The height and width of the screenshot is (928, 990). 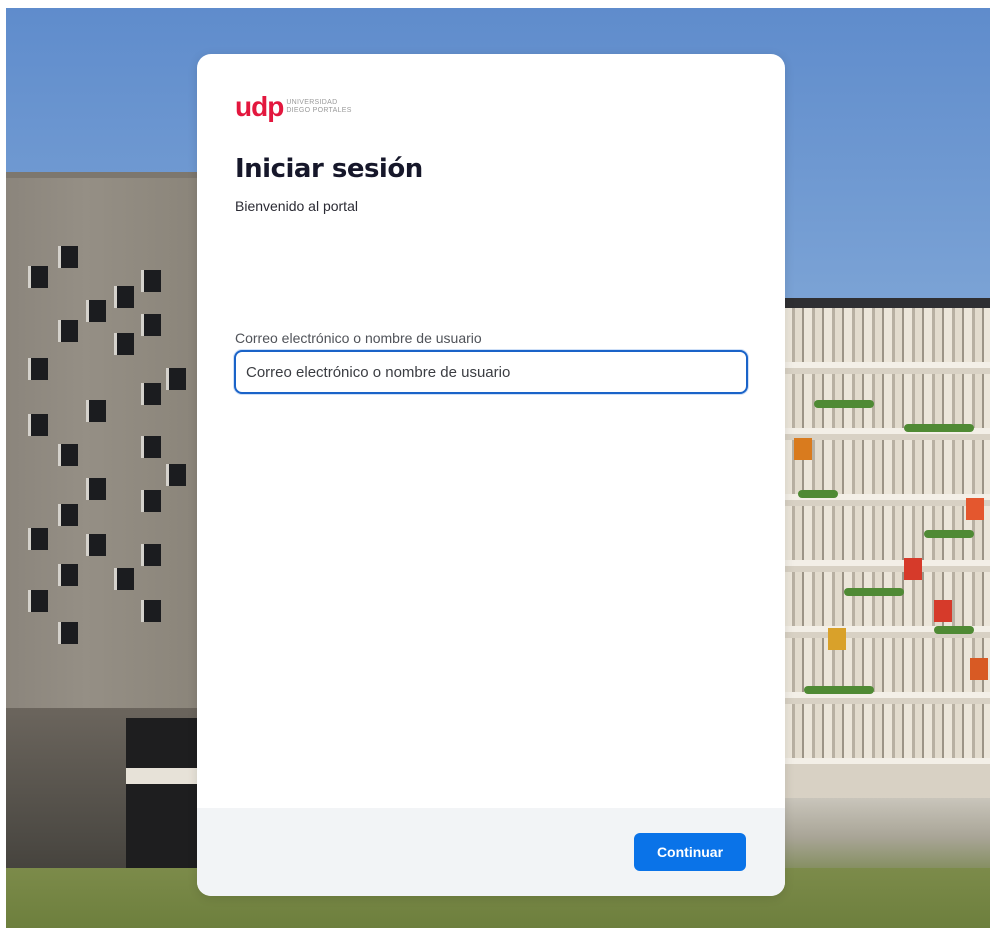 I want to click on logo-wordmark: UNIVERSIDAD DIEGO PORTALES, so click(x=318, y=107).